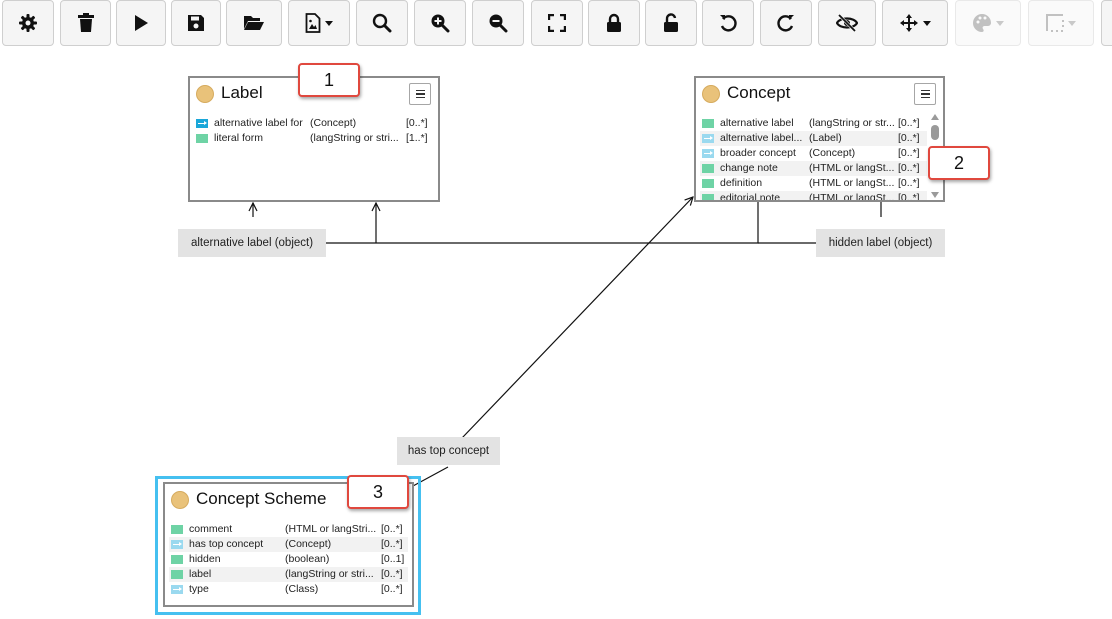 The width and height of the screenshot is (1112, 619). Describe the element at coordinates (959, 163) in the screenshot. I see `callout-2: 2` at that location.